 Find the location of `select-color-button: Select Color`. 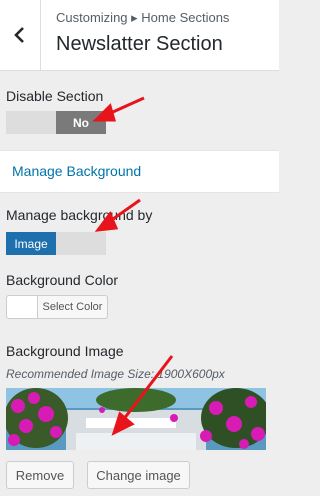

select-color-button: Select Color is located at coordinates (57, 307).